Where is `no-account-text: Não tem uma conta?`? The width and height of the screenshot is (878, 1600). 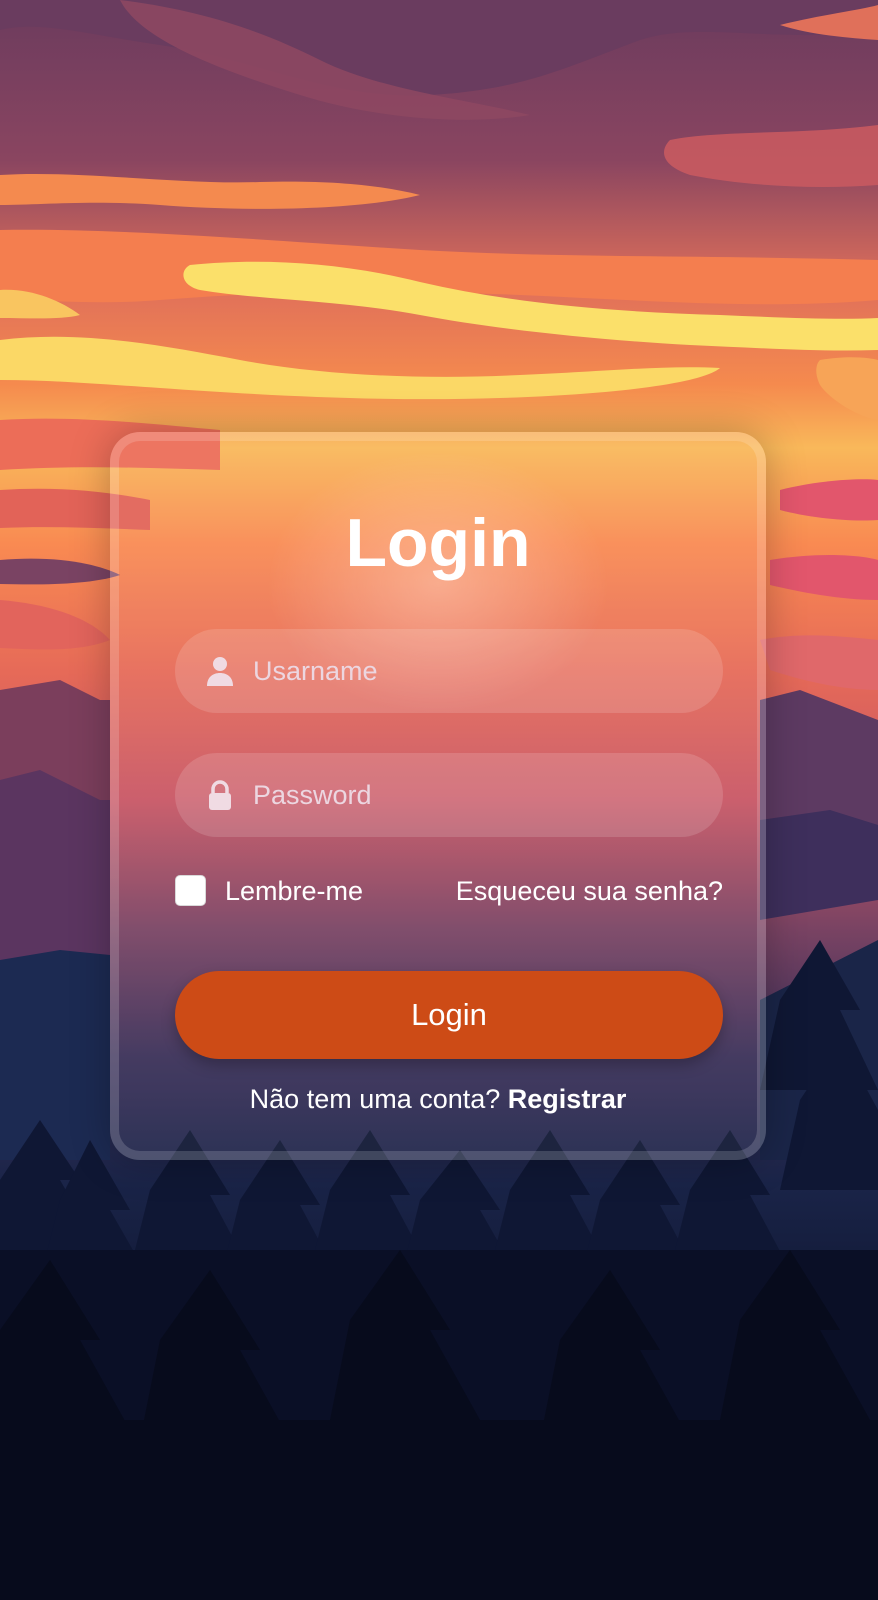
no-account-text: Não tem uma conta? is located at coordinates (378, 1099).